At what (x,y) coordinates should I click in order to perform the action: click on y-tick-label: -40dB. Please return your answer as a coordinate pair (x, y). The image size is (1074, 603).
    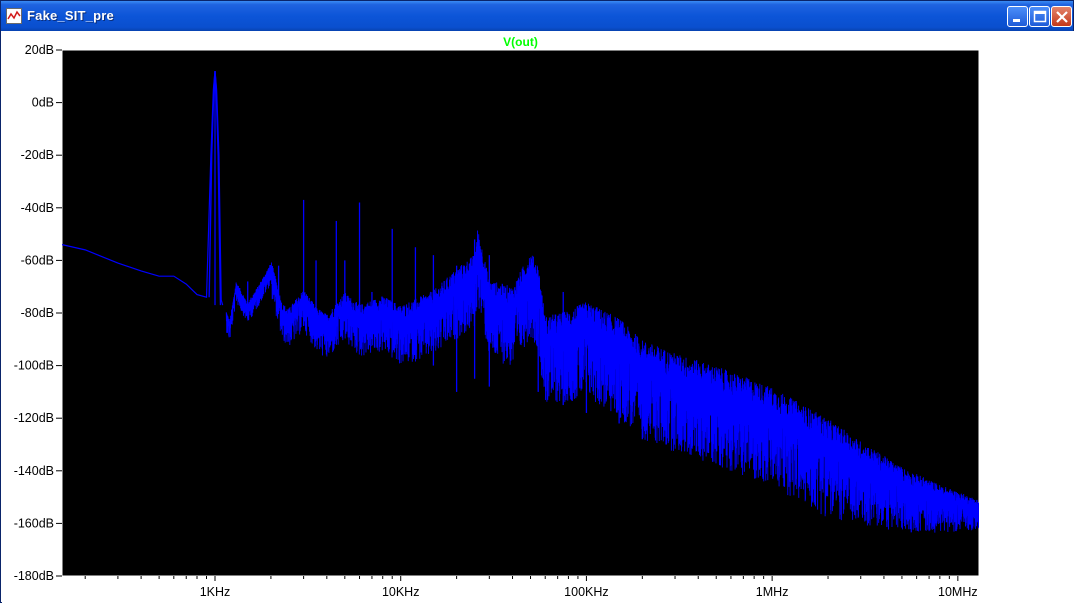
    Looking at the image, I should click on (37, 208).